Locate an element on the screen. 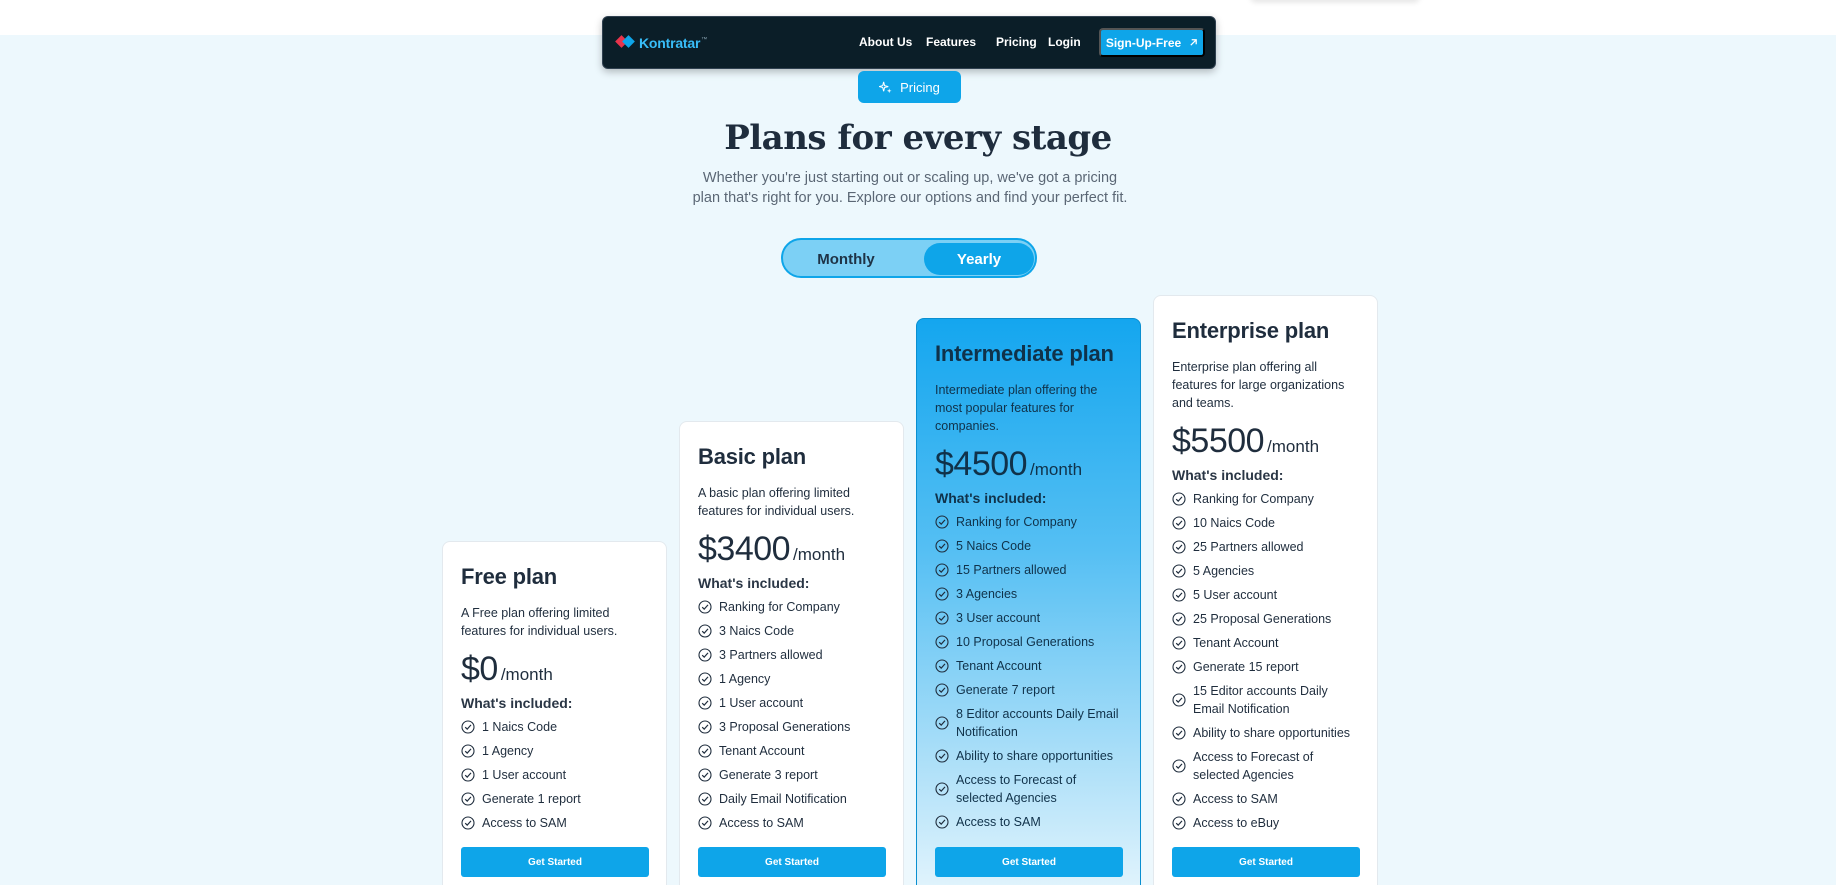 The width and height of the screenshot is (1836, 885). feature-label: 5 User account is located at coordinates (1235, 595).